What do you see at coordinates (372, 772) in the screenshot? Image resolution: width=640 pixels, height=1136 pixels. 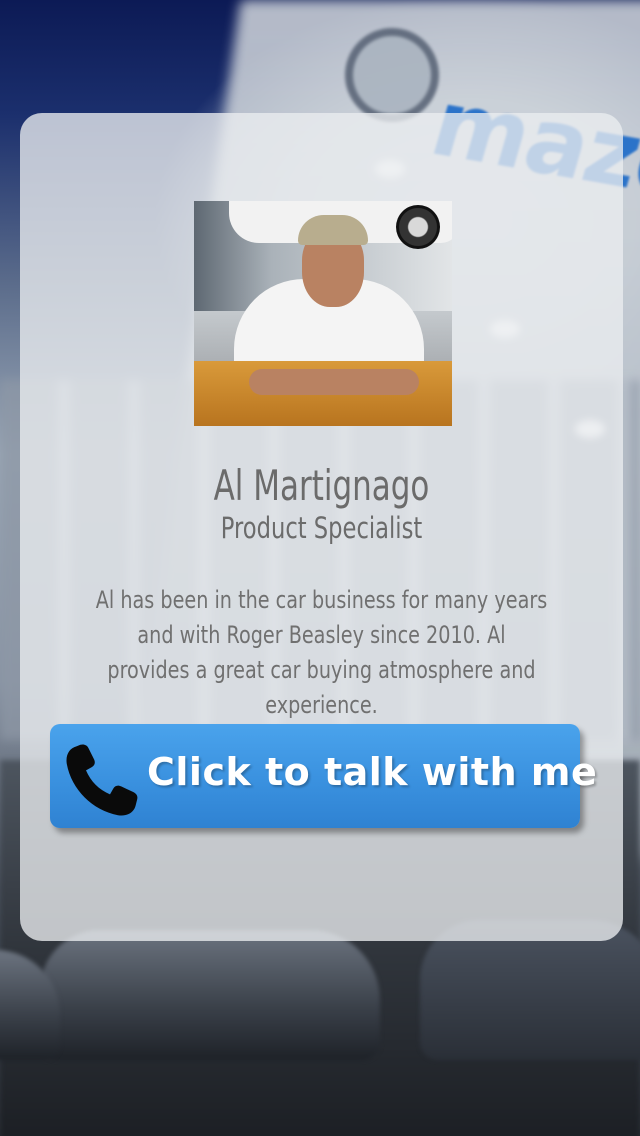 I see `call-button-label: Click to talk with me` at bounding box center [372, 772].